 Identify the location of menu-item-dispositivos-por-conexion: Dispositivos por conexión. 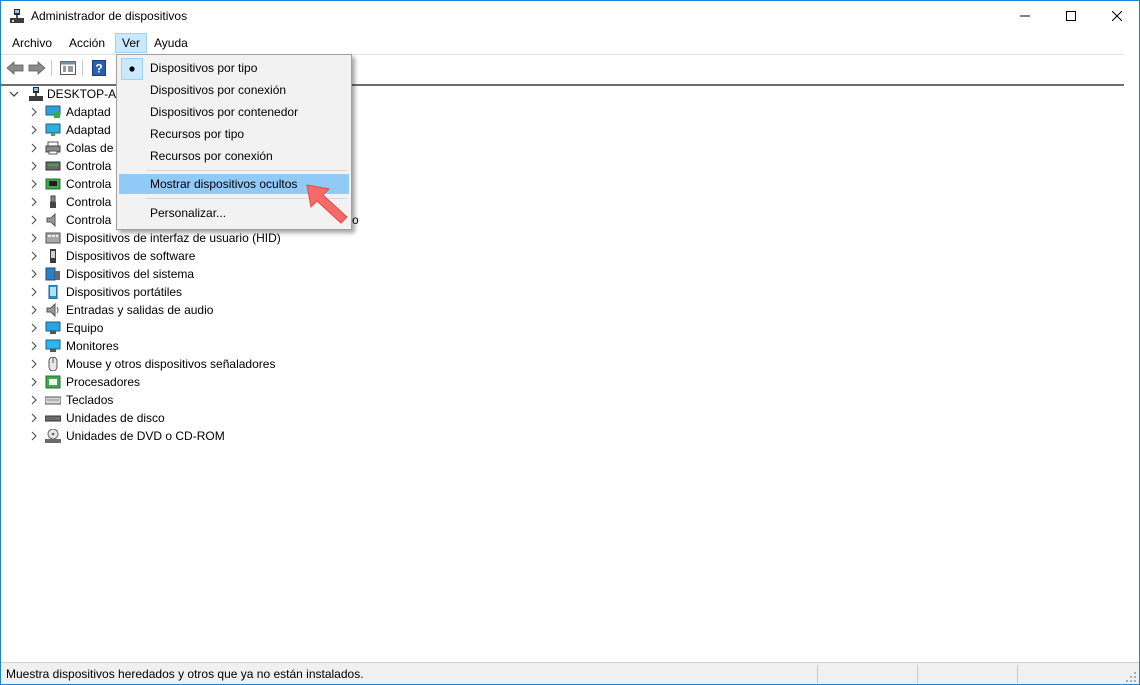
(234, 90).